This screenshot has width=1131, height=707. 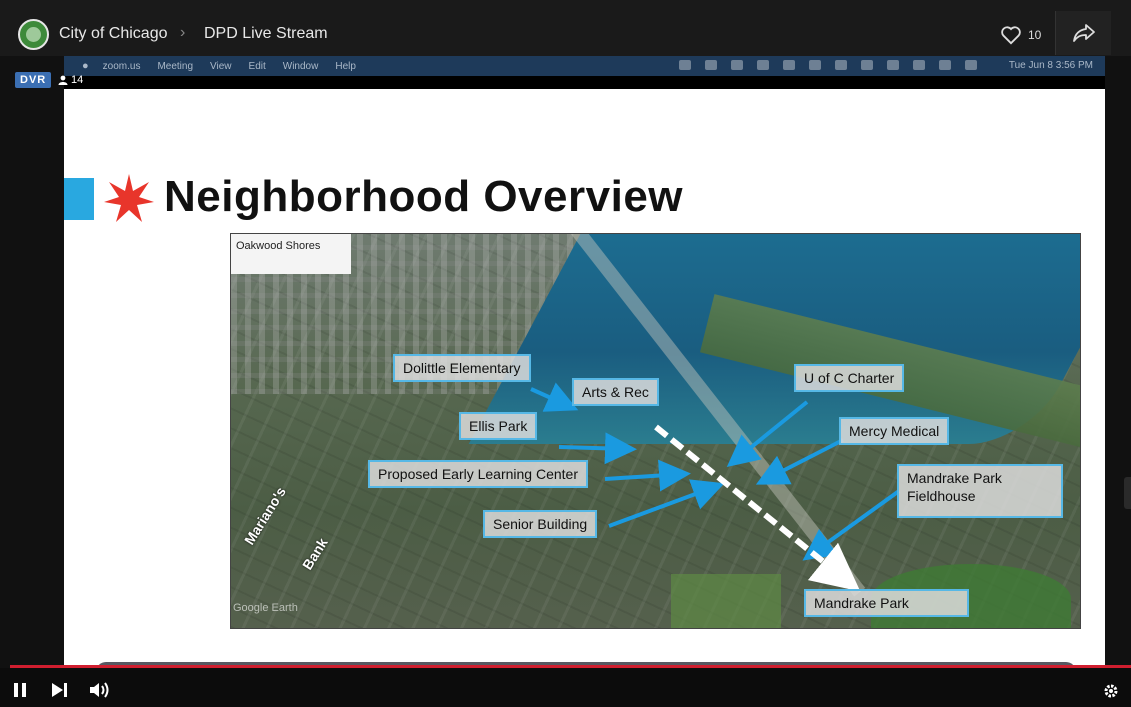 I want to click on menu-item: Meeting, so click(x=175, y=66).